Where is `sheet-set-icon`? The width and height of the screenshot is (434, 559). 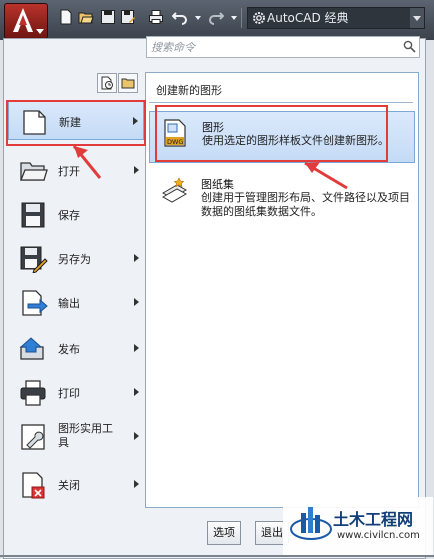
sheet-set-icon is located at coordinates (174, 190).